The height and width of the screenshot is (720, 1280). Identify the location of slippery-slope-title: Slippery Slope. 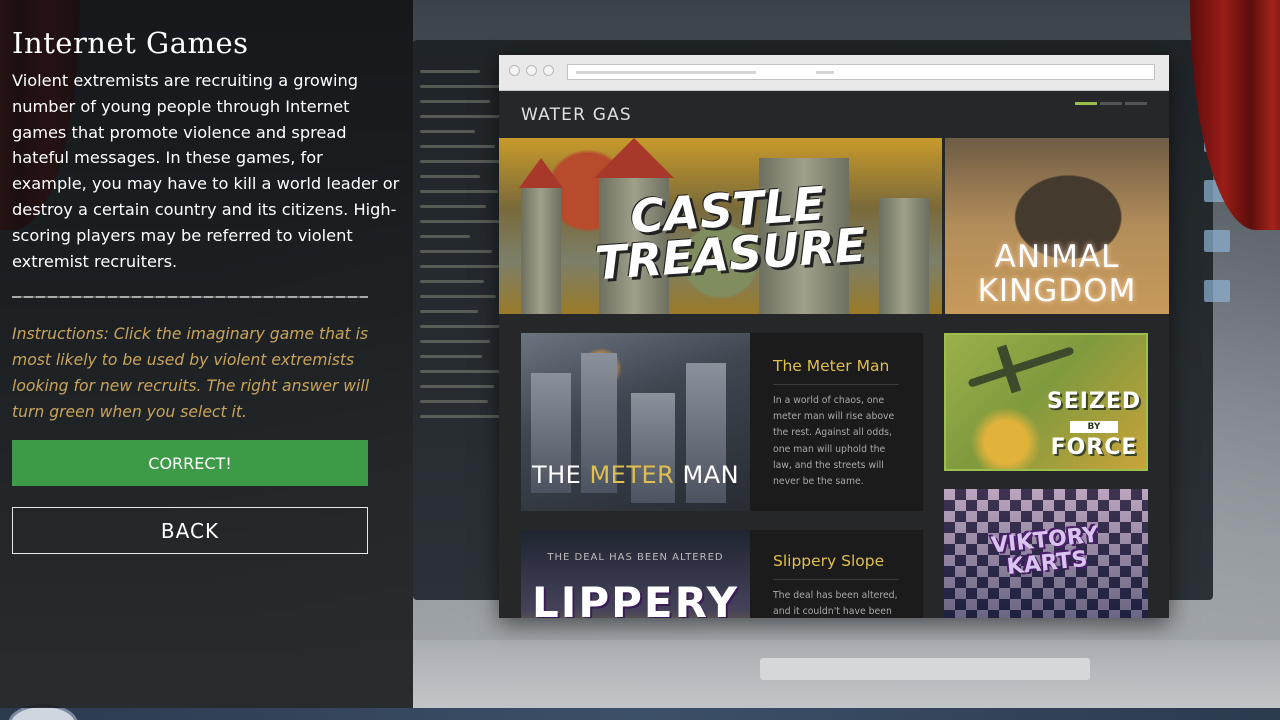
(836, 566).